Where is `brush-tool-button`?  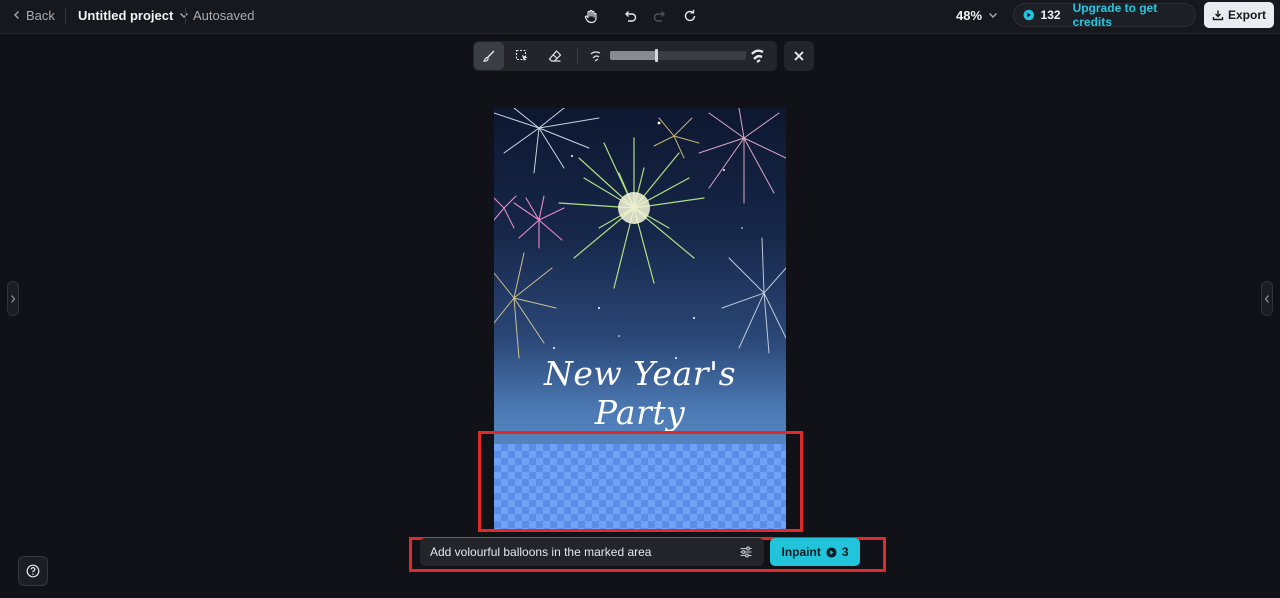
brush-tool-button is located at coordinates (489, 56).